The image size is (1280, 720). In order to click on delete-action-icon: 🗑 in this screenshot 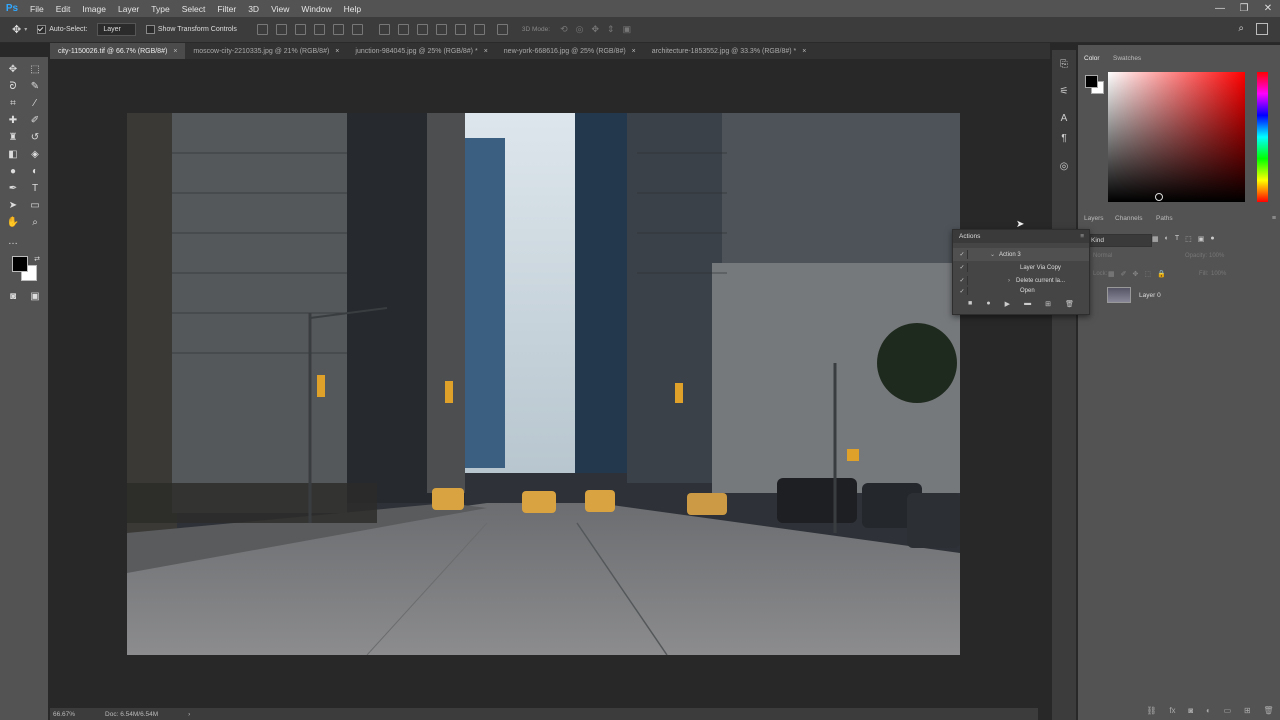, I will do `click(1069, 304)`.